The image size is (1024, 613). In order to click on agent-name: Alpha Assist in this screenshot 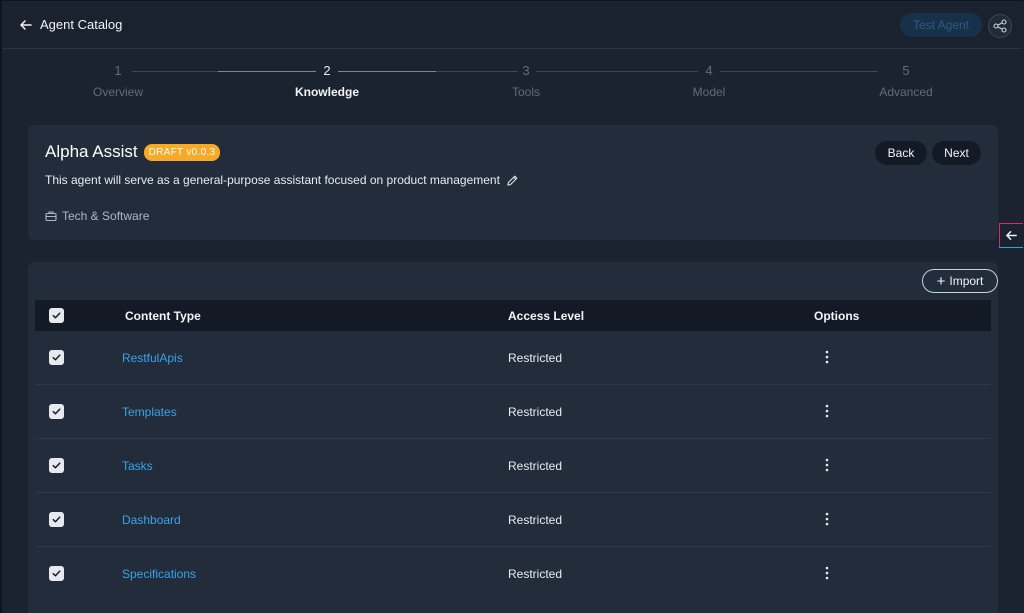, I will do `click(91, 151)`.